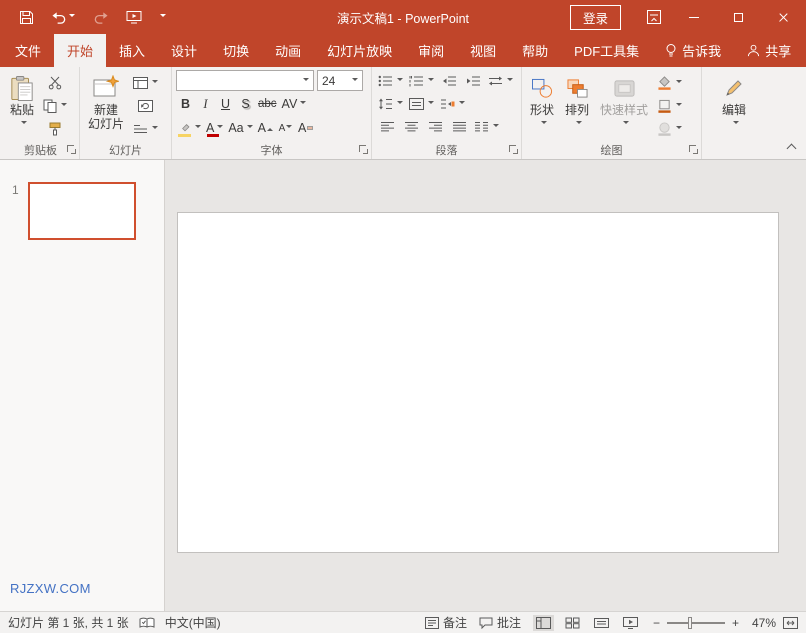 This screenshot has width=806, height=633. I want to click on font-size-combo: 24, so click(340, 80).